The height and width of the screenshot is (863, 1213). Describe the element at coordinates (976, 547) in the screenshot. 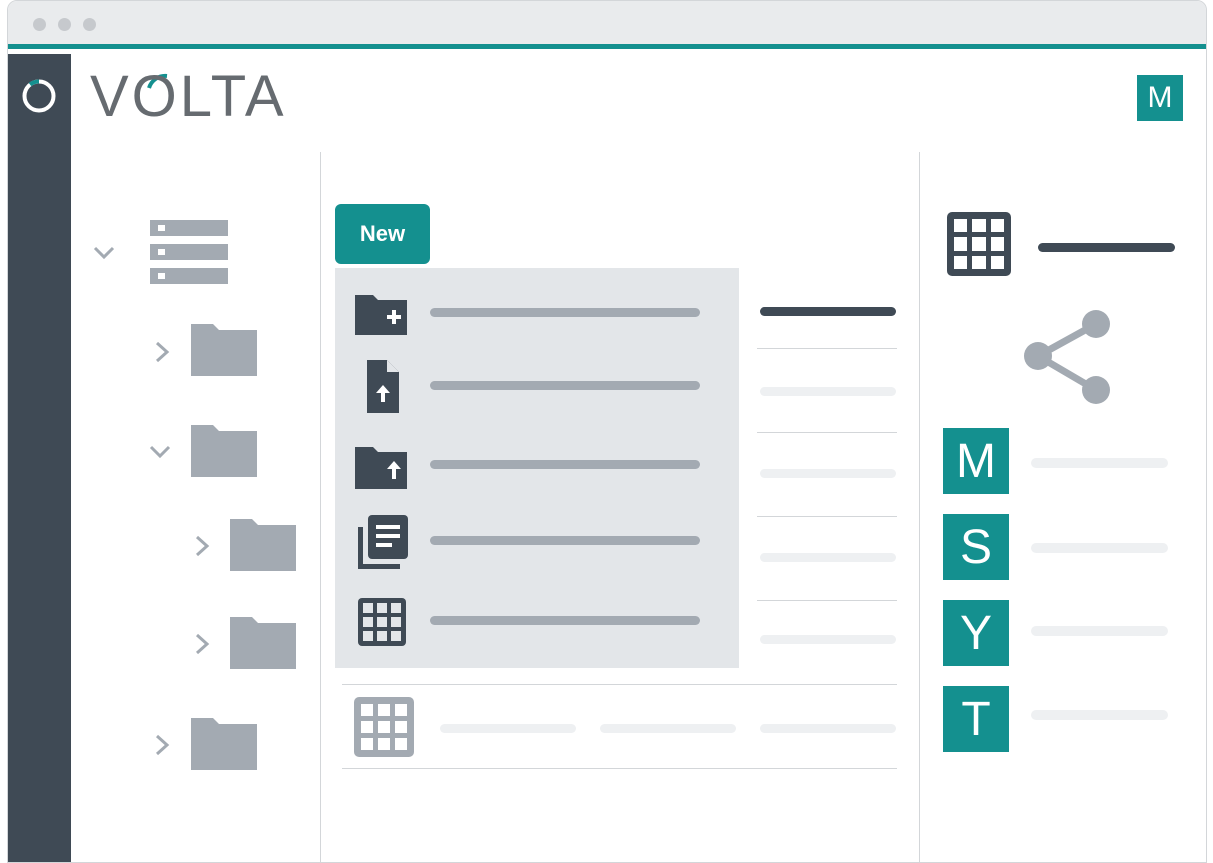

I see `member-avatar-s: S` at that location.